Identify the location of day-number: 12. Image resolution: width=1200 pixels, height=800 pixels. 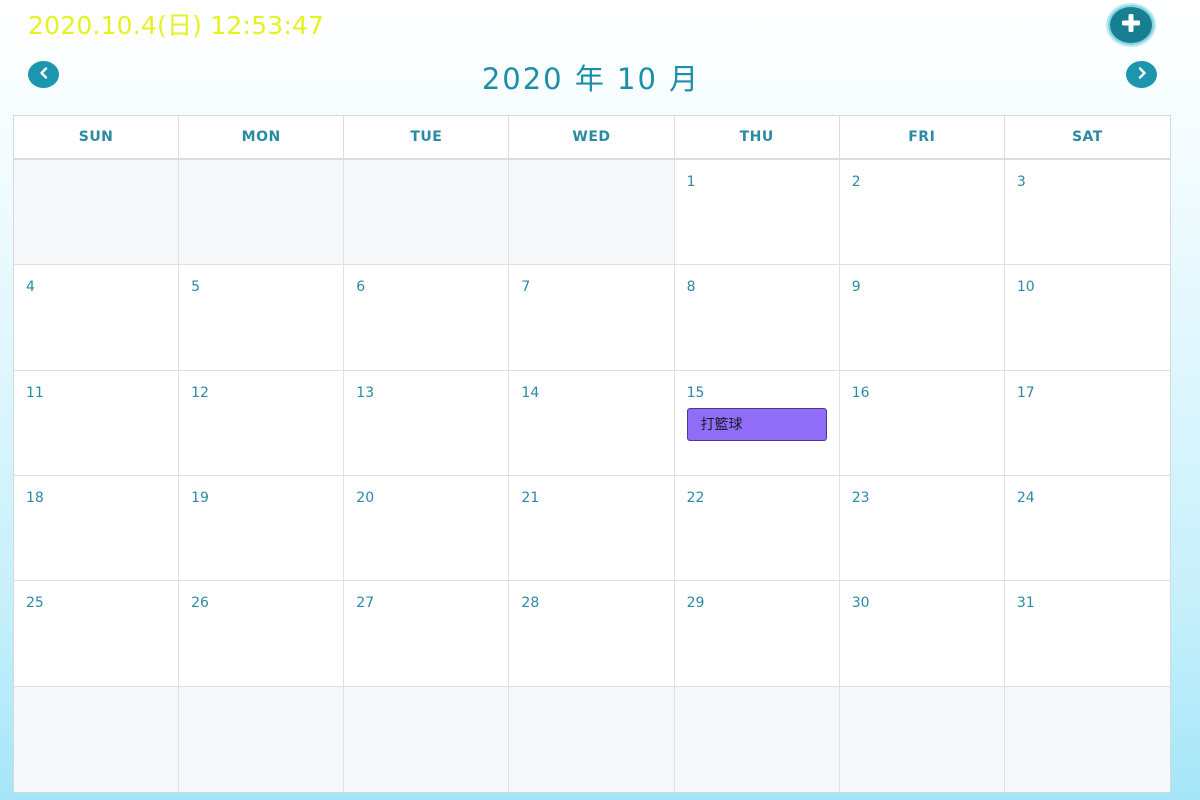
(200, 392).